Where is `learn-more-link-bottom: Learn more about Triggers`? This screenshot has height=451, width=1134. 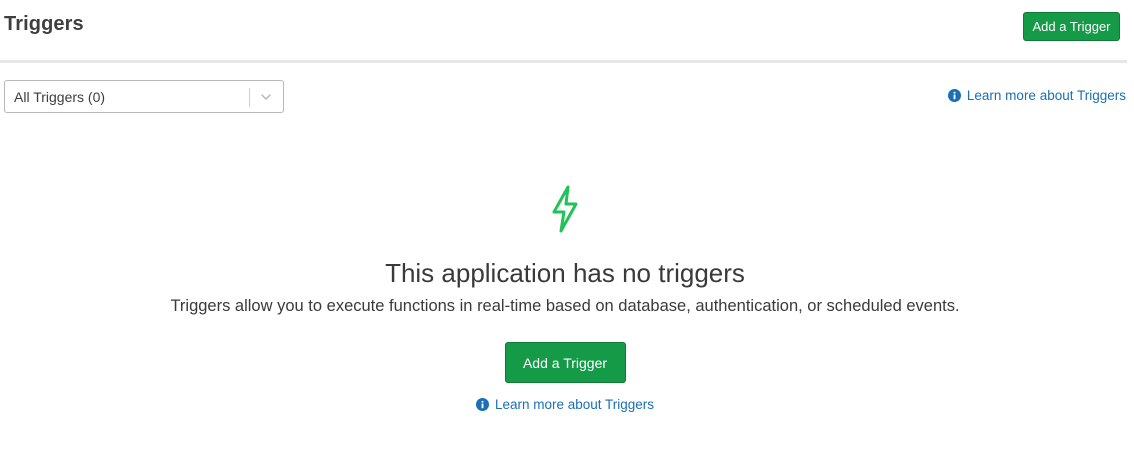
learn-more-link-bottom: Learn more about Triggers is located at coordinates (565, 404).